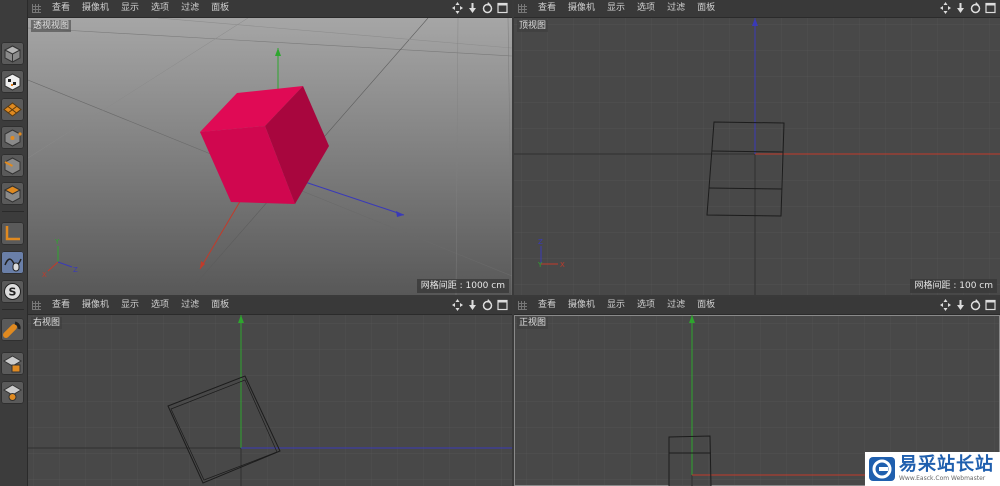 The height and width of the screenshot is (486, 1000). What do you see at coordinates (882, 469) in the screenshot?
I see `site-logo-icon` at bounding box center [882, 469].